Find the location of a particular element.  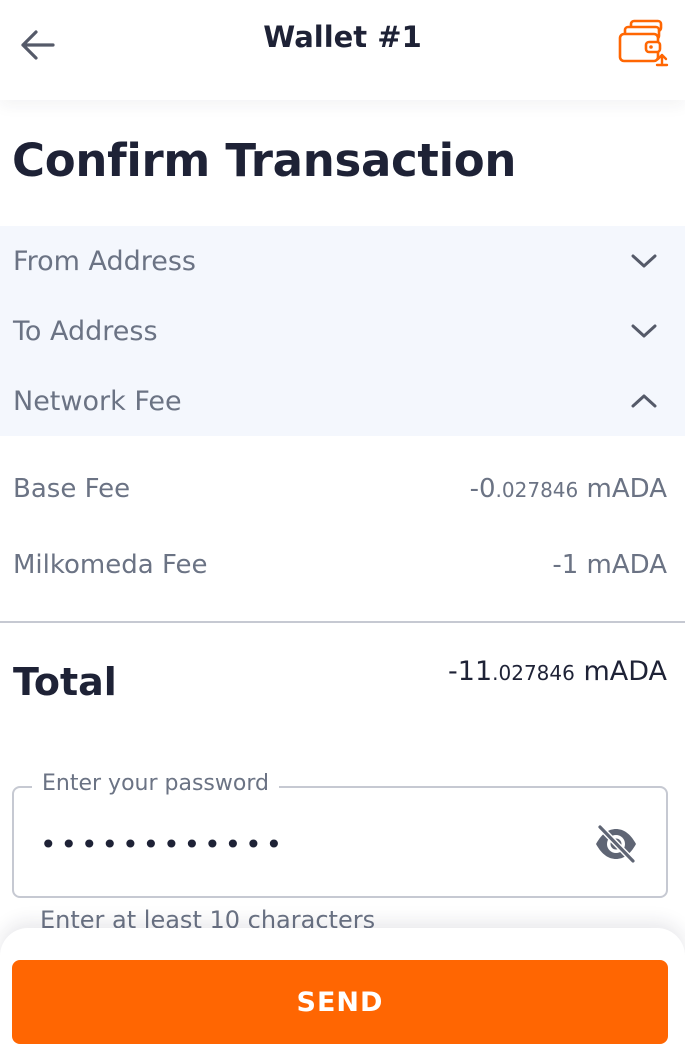

chevron-up-icon is located at coordinates (644, 401).